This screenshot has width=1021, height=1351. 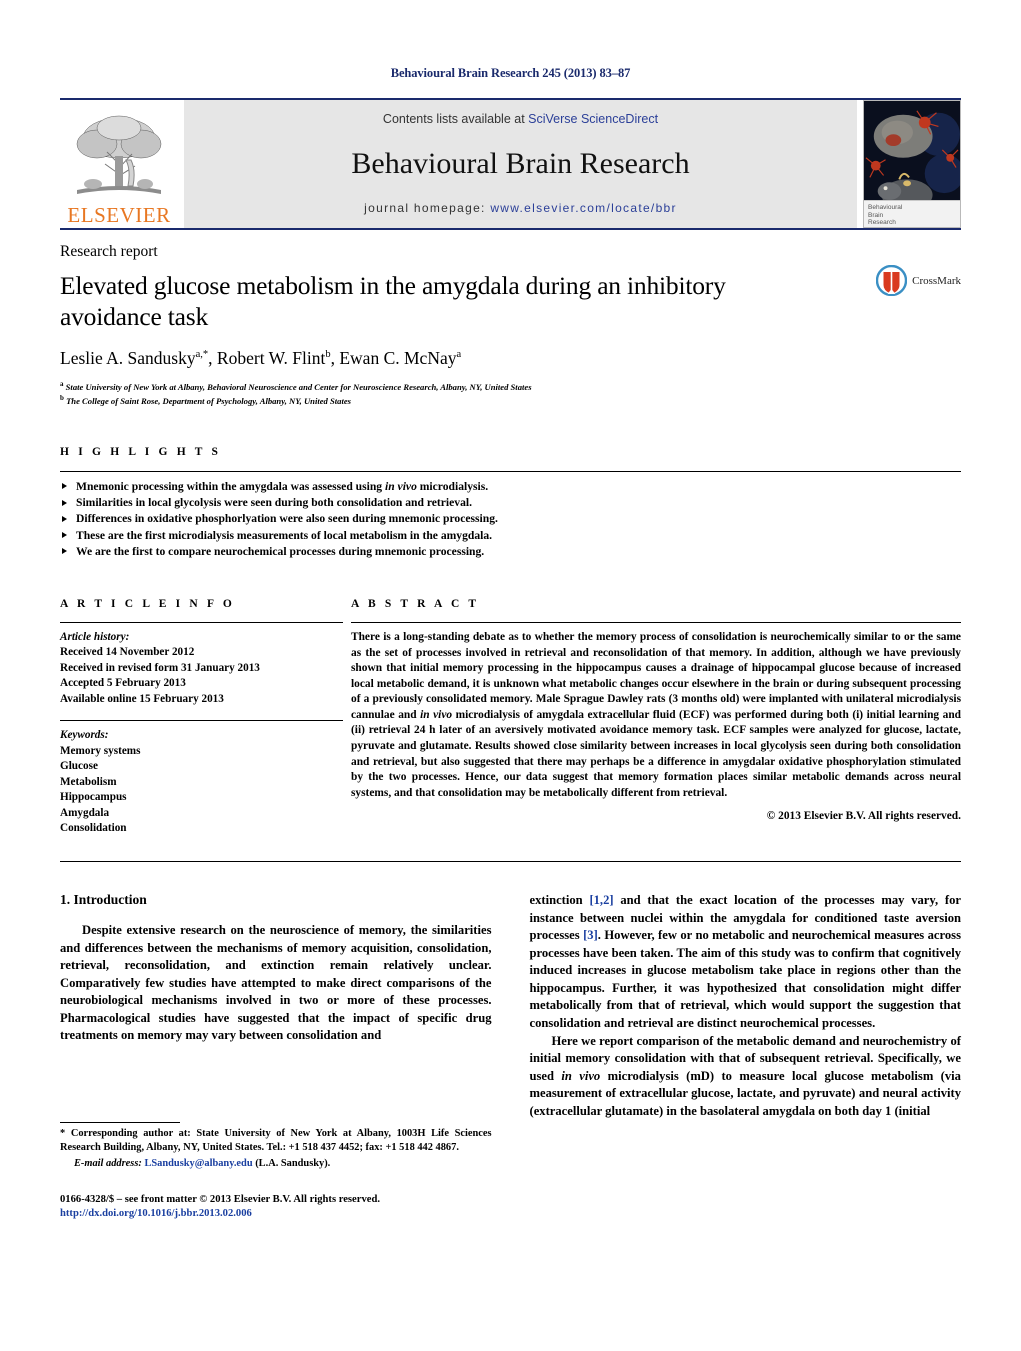 What do you see at coordinates (141, 451) in the screenshot?
I see `highlights-heading: H I G H L I G H T S` at bounding box center [141, 451].